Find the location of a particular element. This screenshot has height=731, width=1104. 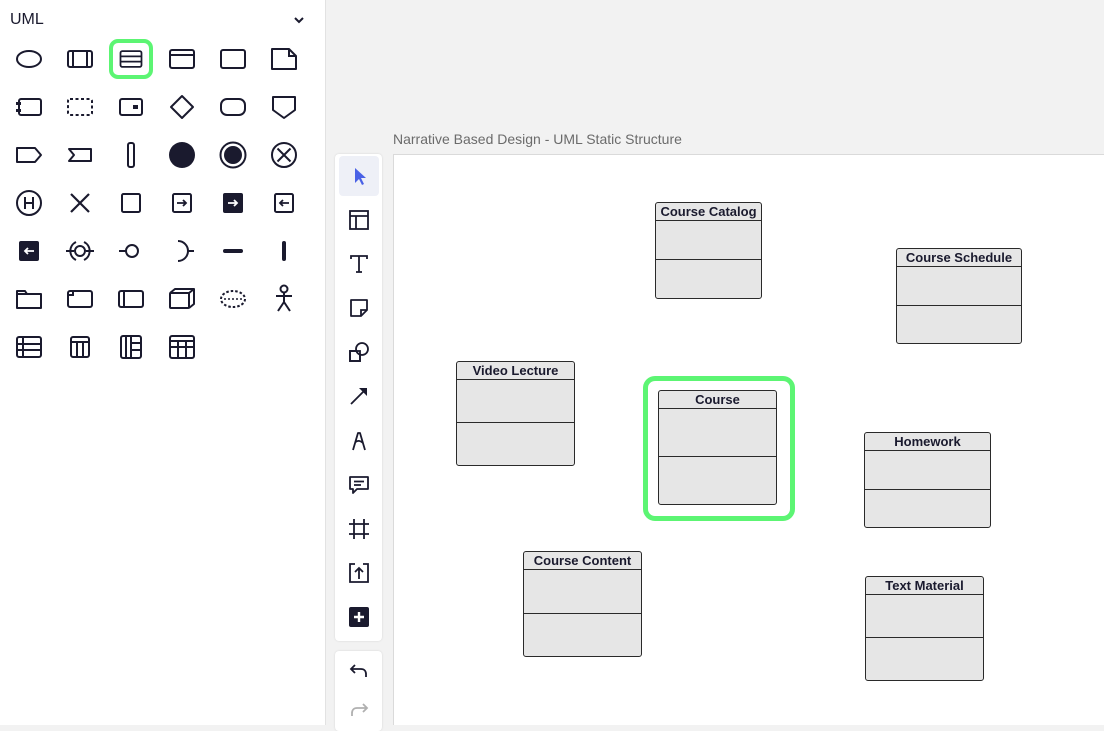

3d-box-shape is located at coordinates (181, 299).